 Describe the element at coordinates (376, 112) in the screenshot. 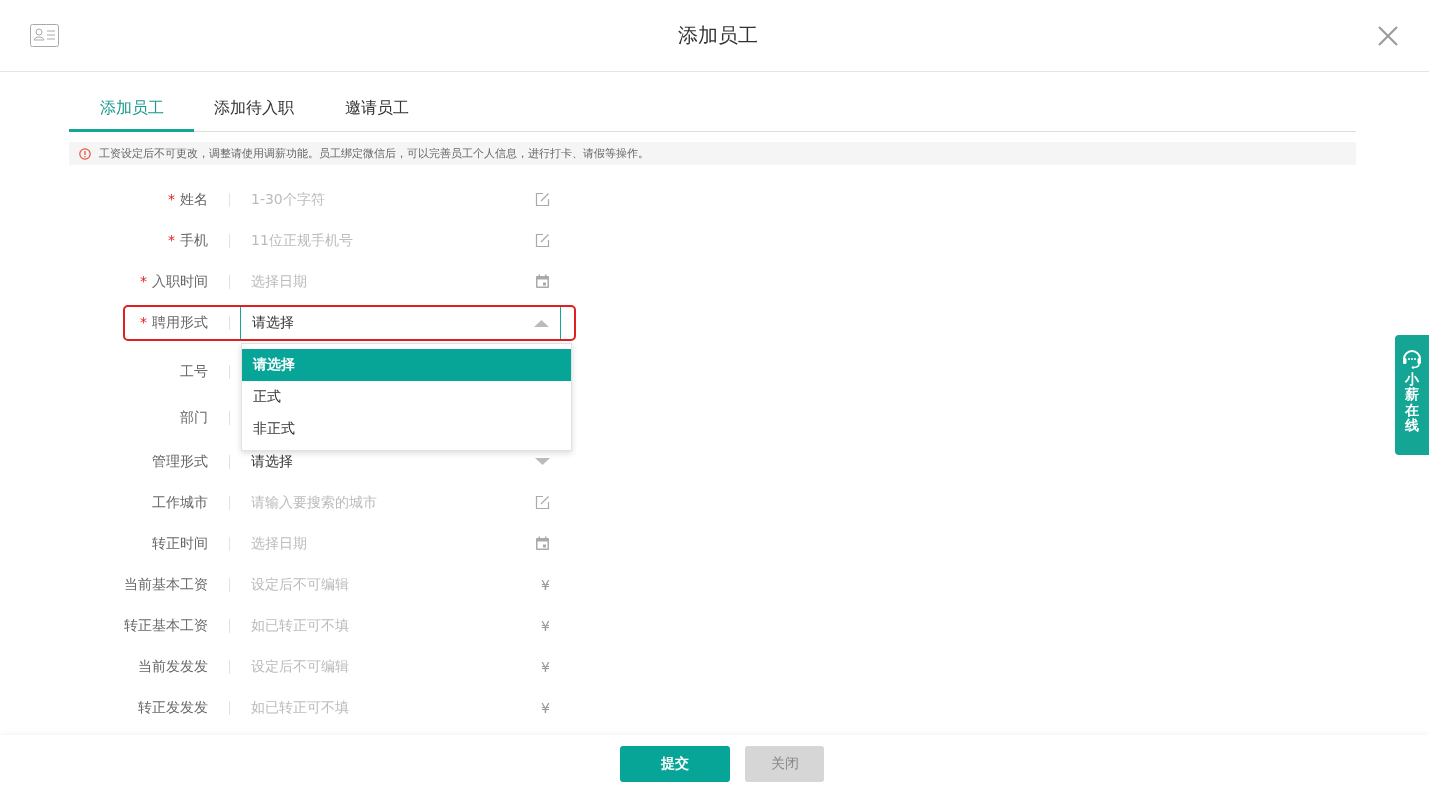

I see `tab: 邀请员工` at that location.